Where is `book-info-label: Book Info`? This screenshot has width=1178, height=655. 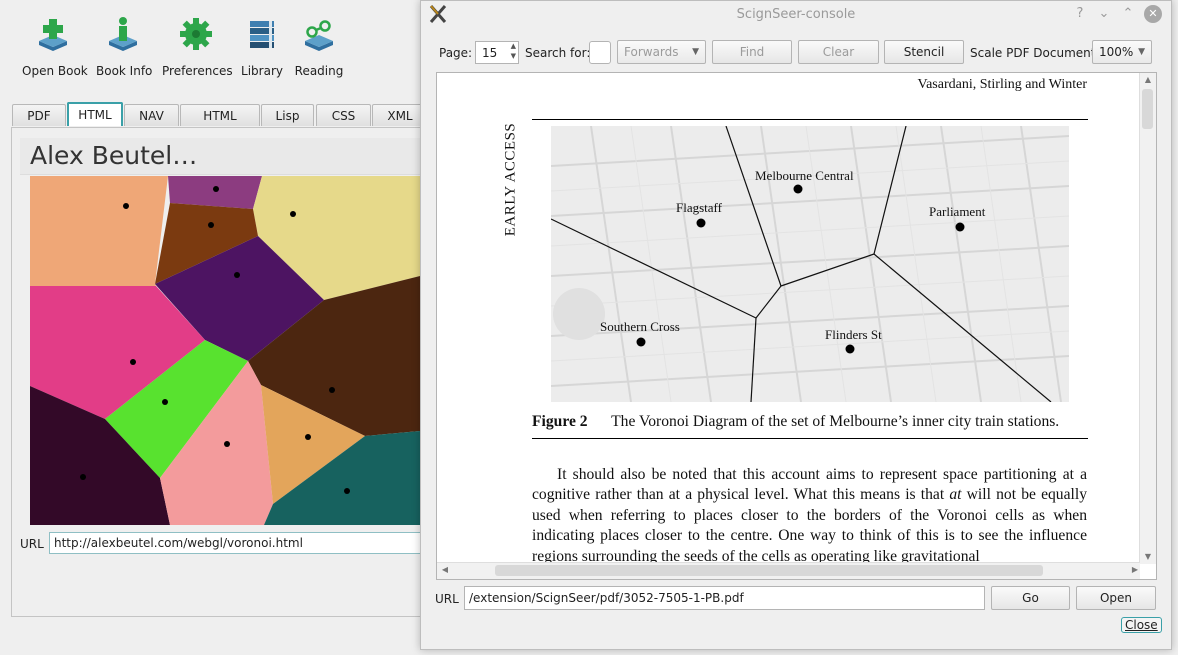 book-info-label: Book Info is located at coordinates (124, 71).